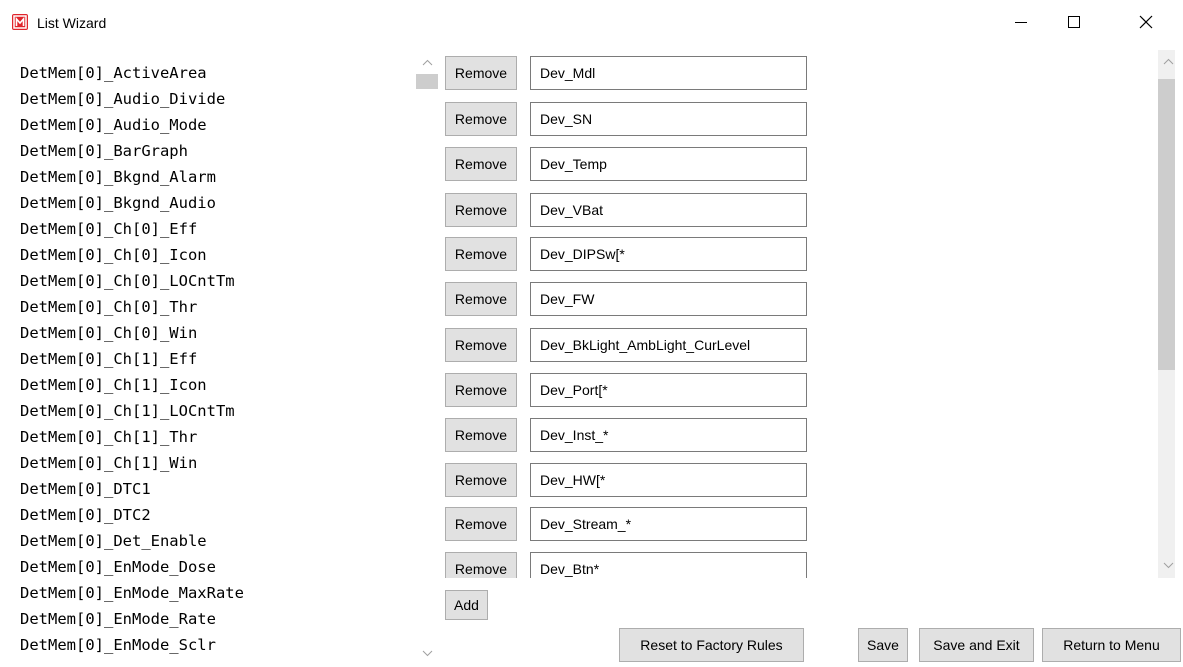 The image size is (1183, 667). What do you see at coordinates (668, 299) in the screenshot?
I see `rule-field: Dev_FW` at bounding box center [668, 299].